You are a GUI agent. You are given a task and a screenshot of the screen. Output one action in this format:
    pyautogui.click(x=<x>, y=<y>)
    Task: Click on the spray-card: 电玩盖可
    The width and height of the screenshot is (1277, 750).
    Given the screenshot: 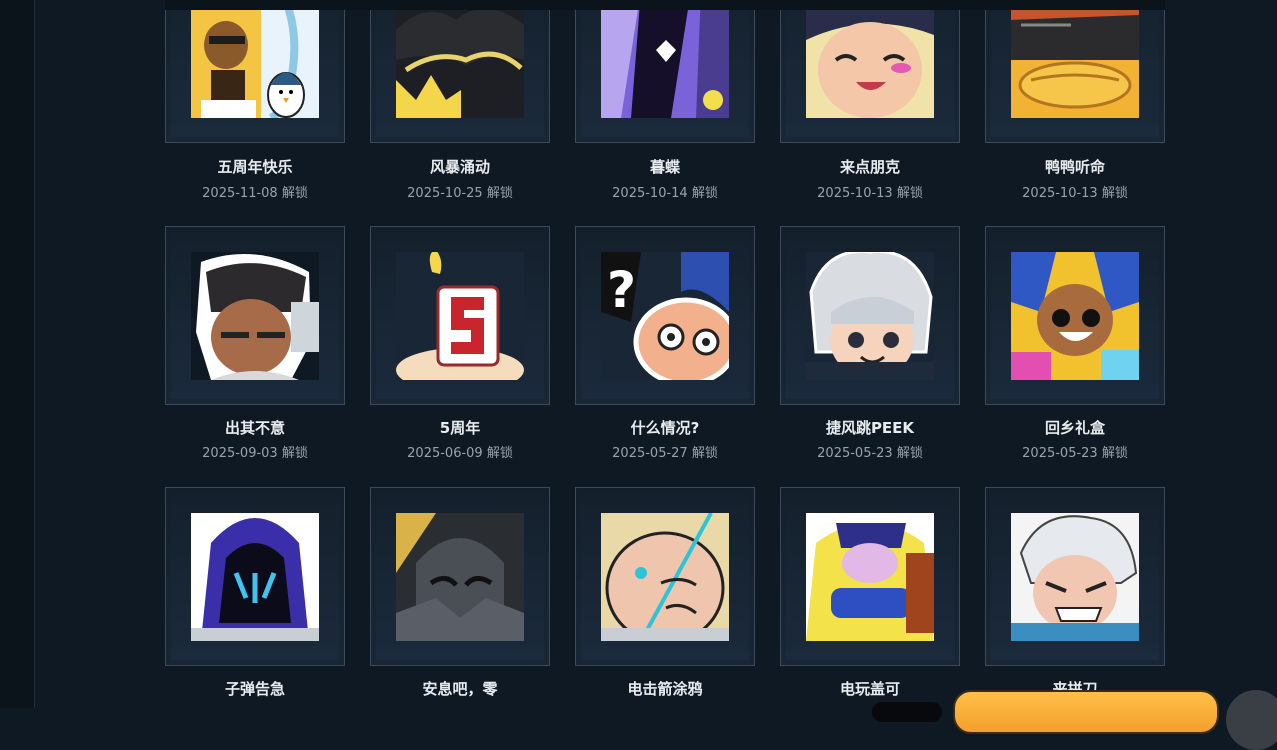 What is the action you would take?
    pyautogui.click(x=870, y=607)
    